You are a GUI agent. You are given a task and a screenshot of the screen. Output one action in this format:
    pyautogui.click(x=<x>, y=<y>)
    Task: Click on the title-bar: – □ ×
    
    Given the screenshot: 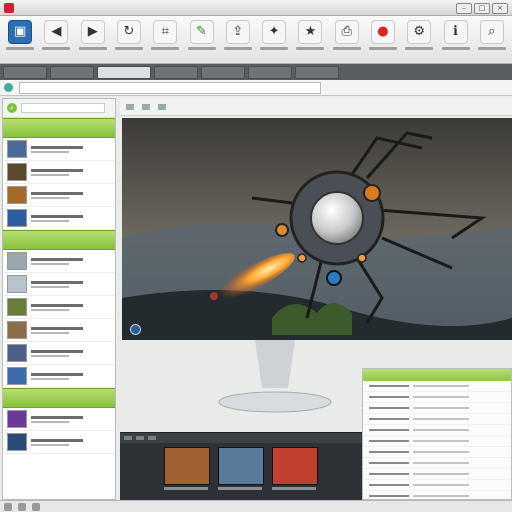 What is the action you would take?
    pyautogui.click(x=256, y=8)
    